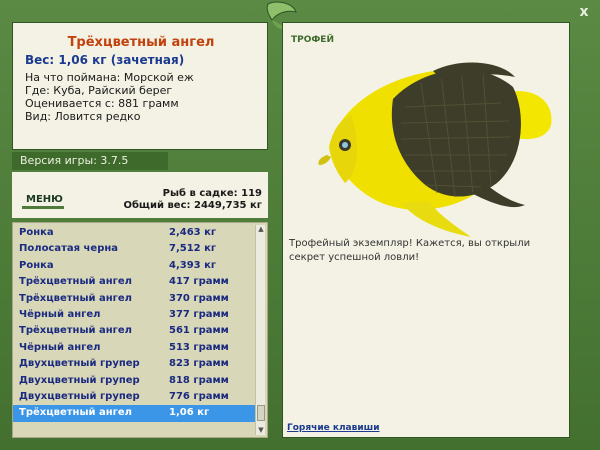 The image size is (600, 450). Describe the element at coordinates (192, 205) in the screenshot. I see `total-weight: Общий вес: 2449,735 кг` at that location.